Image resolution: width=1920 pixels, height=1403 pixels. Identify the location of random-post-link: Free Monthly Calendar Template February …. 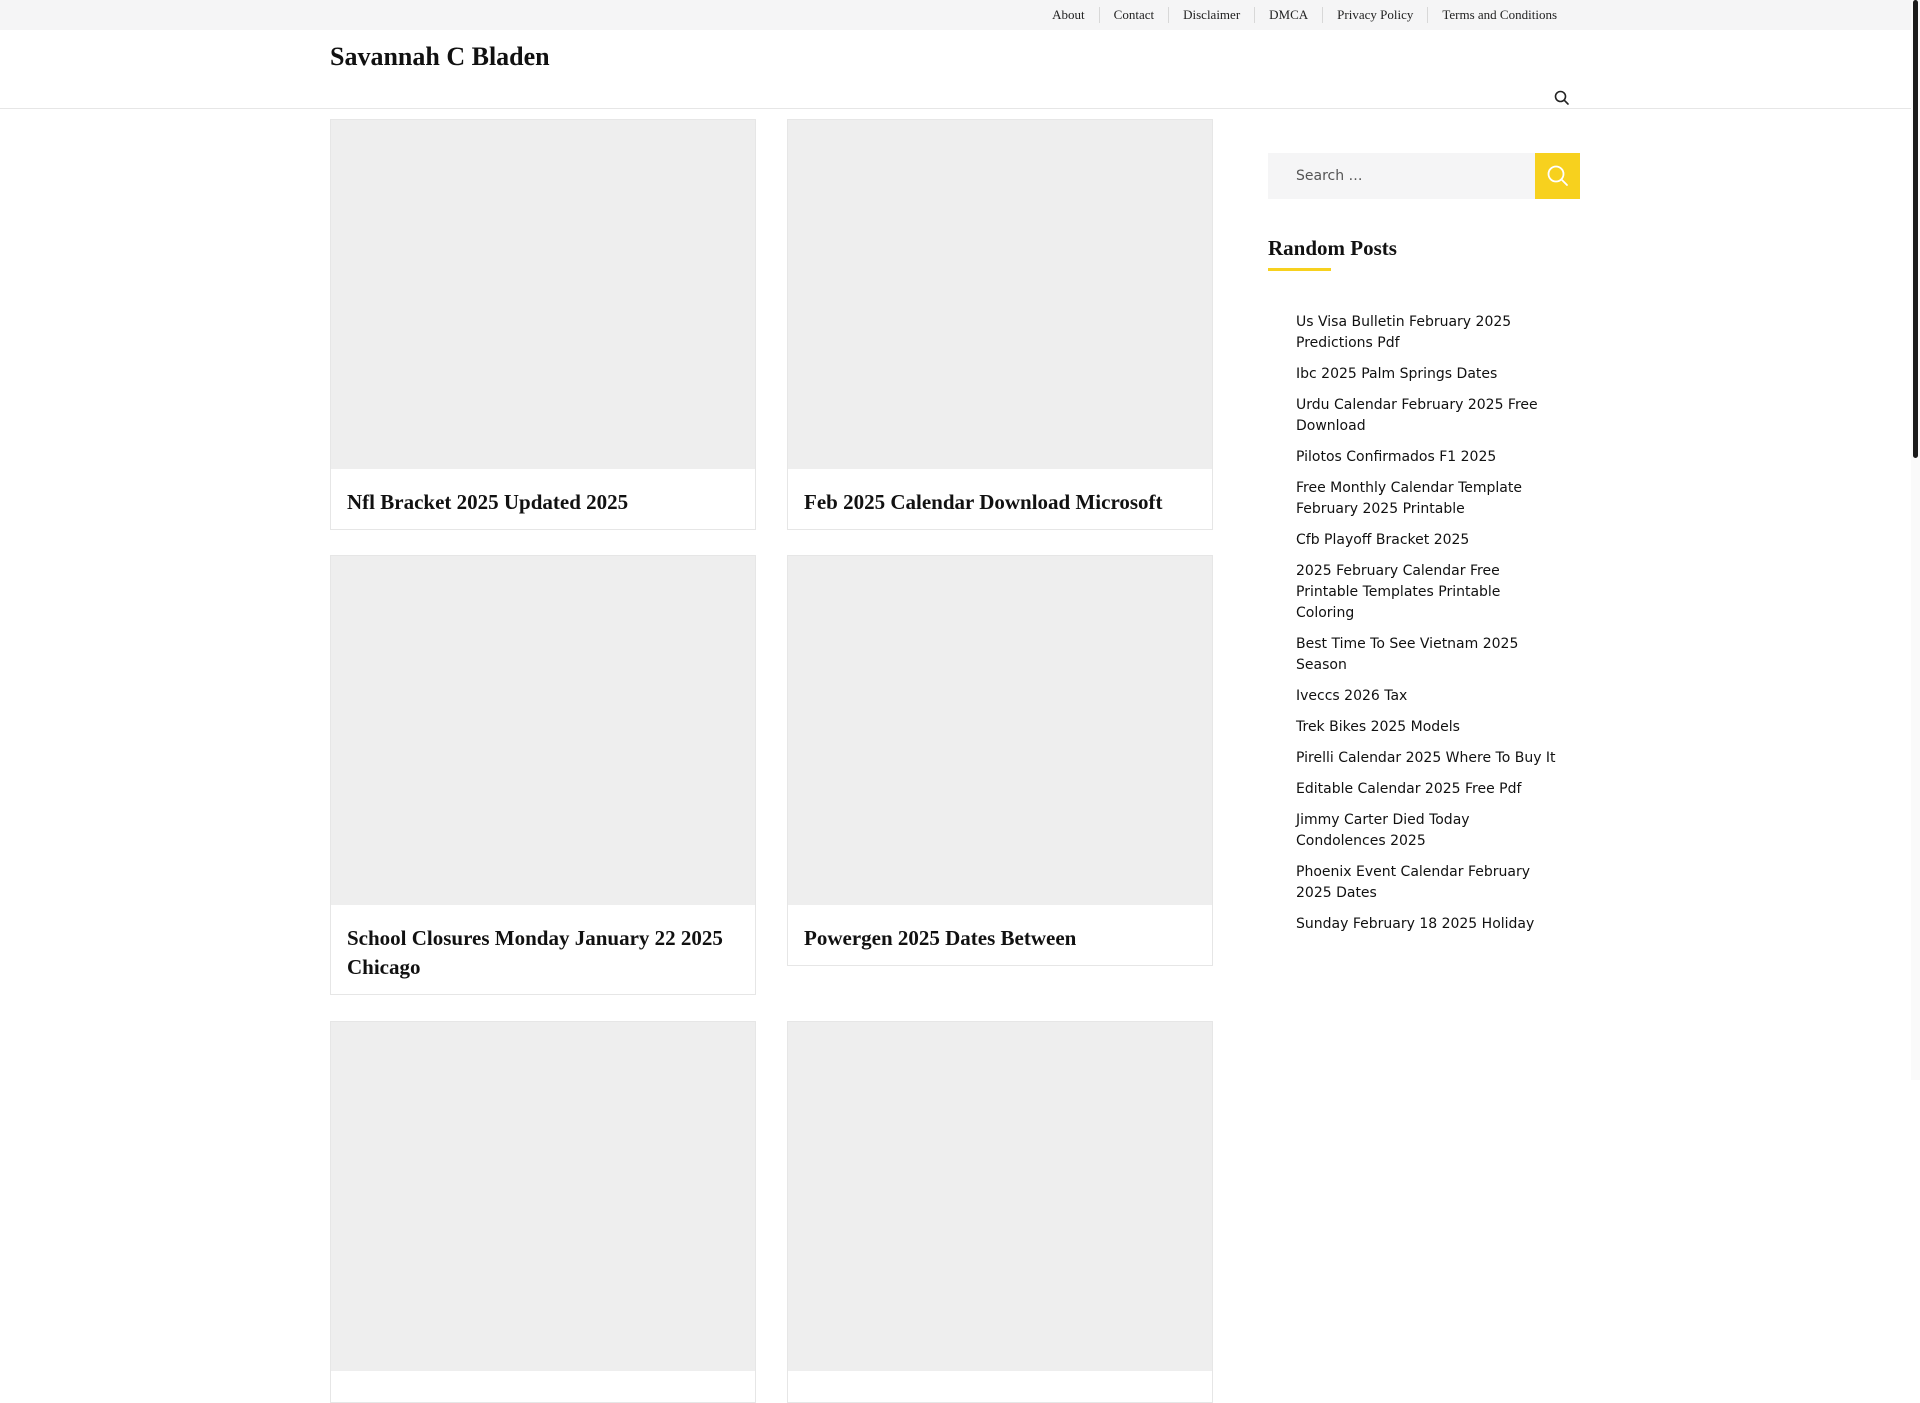
(1427, 499).